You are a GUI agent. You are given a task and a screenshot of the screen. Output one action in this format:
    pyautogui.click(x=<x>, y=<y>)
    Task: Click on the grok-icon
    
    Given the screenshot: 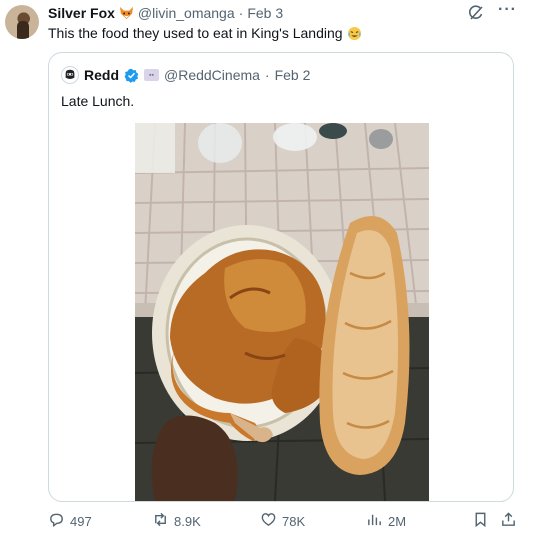 What is the action you would take?
    pyautogui.click(x=476, y=13)
    